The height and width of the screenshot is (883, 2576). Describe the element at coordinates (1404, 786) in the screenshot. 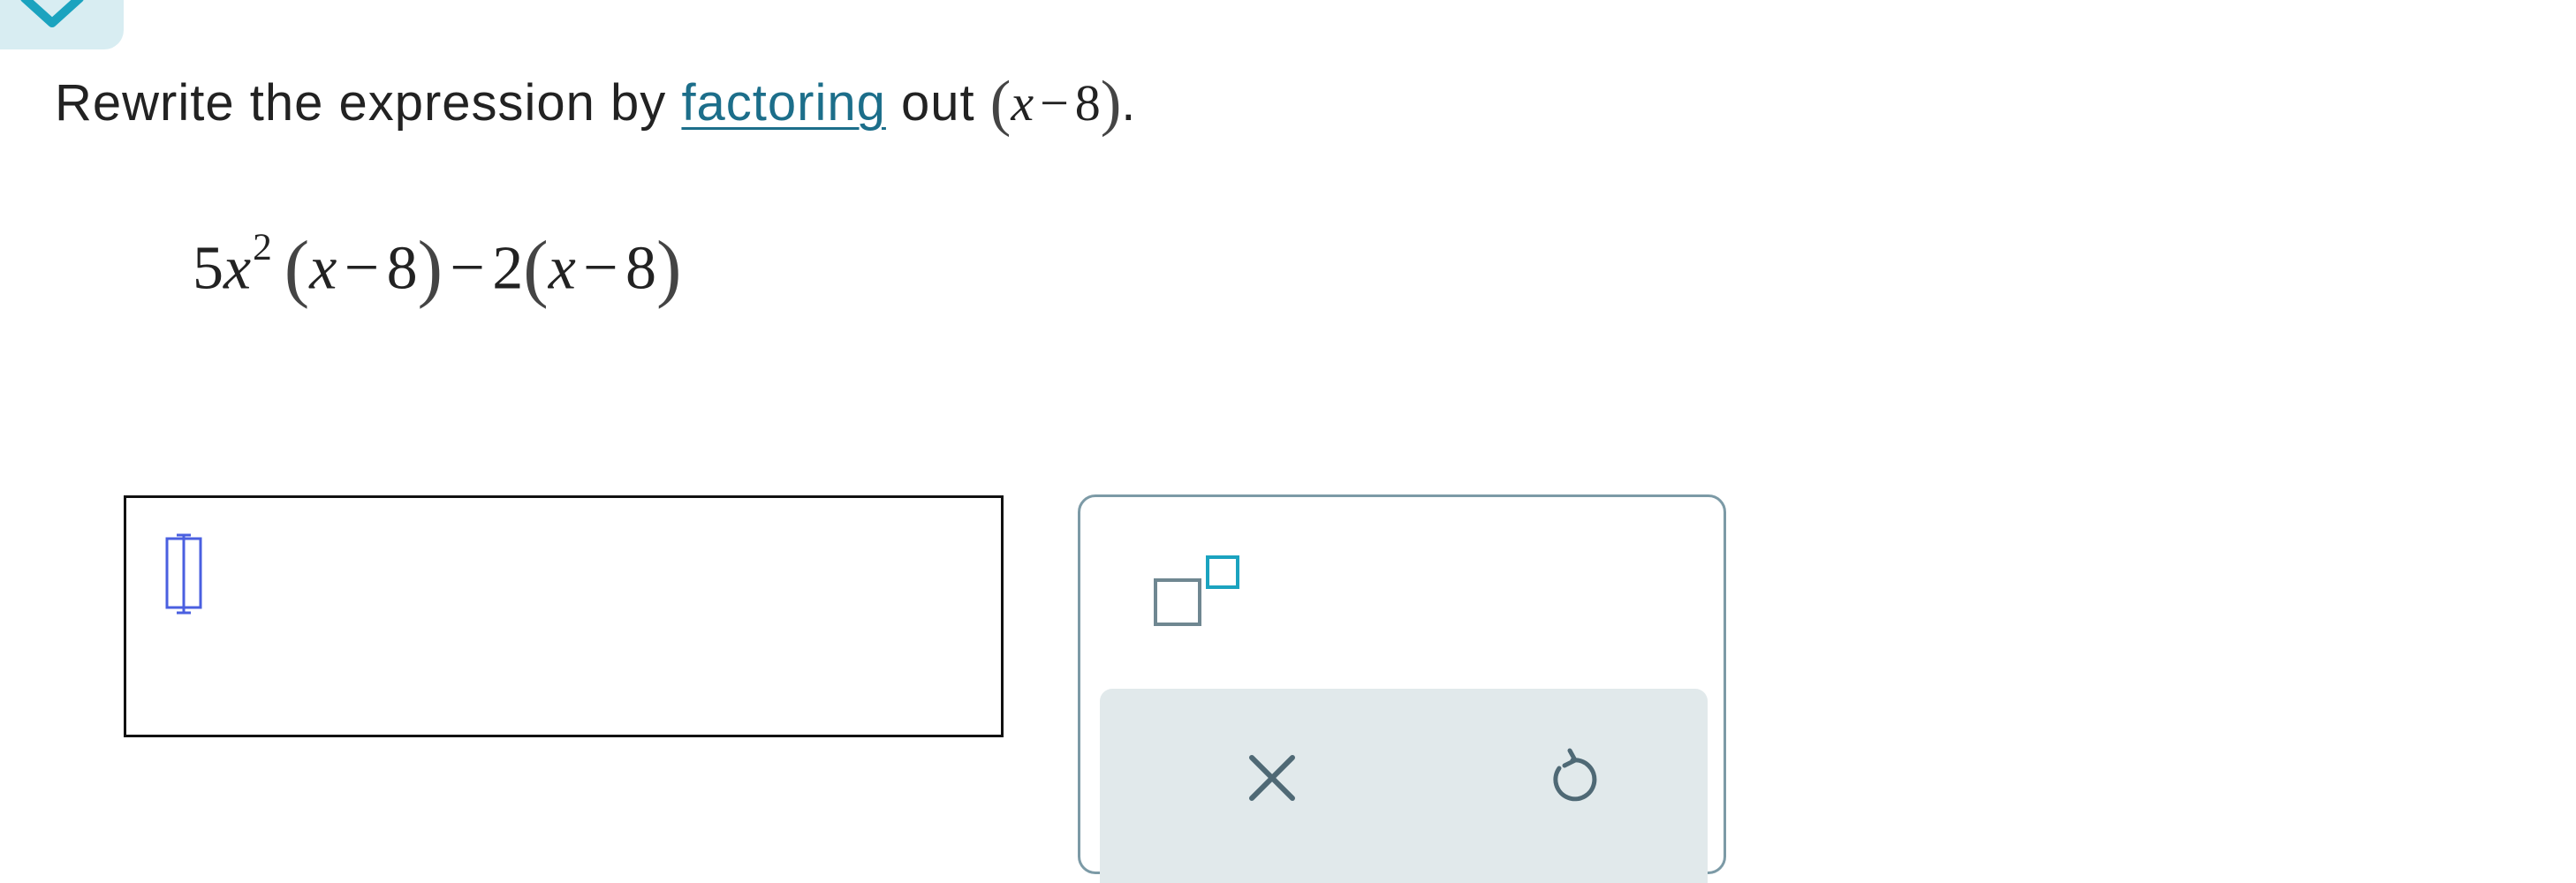

I see `palette-action-bar` at that location.